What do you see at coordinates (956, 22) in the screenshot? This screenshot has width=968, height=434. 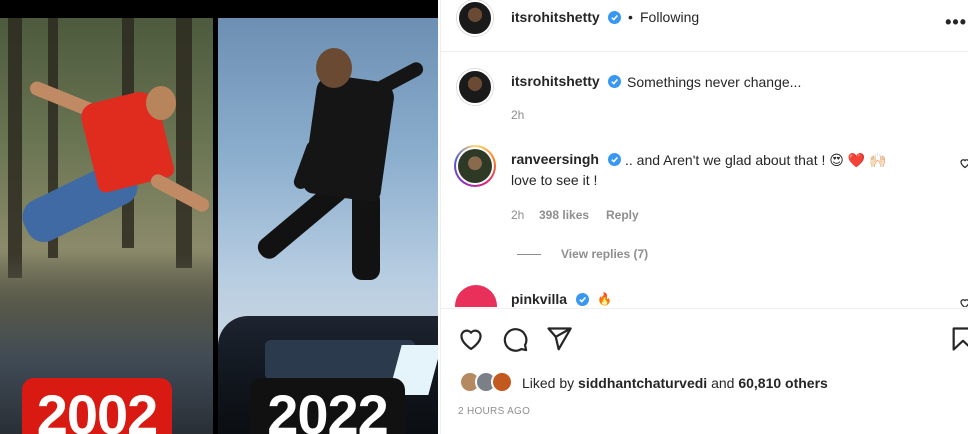 I see `more-horizontal-icon: •••` at bounding box center [956, 22].